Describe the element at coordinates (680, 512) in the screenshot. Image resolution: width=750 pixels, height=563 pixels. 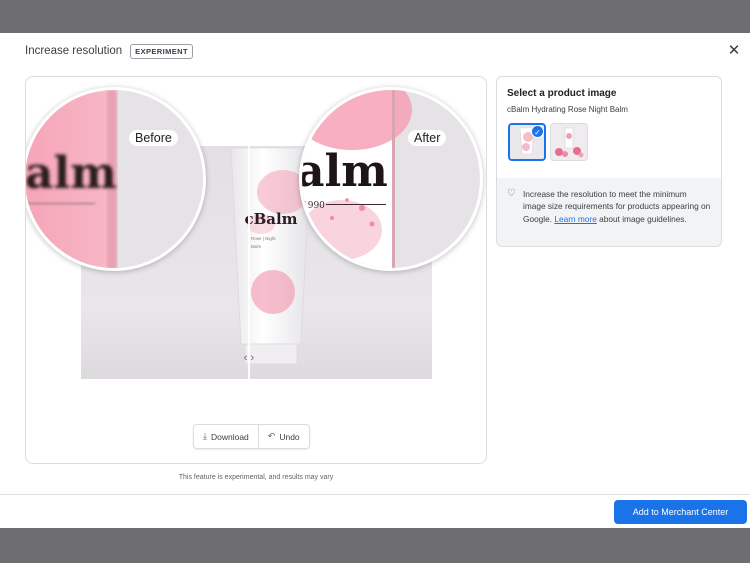
I see `add-to-merchant-center-button: Add to Merchant Center` at that location.